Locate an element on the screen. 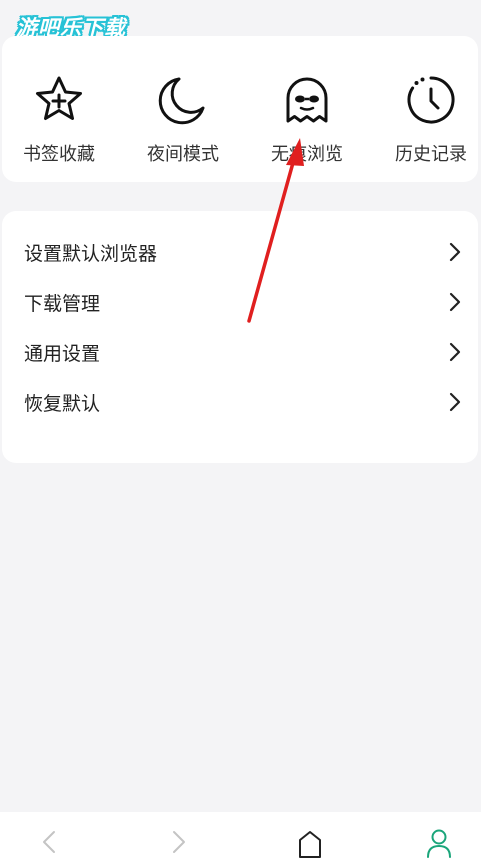  setting-download-manager-label: 下载管理 is located at coordinates (62, 304).